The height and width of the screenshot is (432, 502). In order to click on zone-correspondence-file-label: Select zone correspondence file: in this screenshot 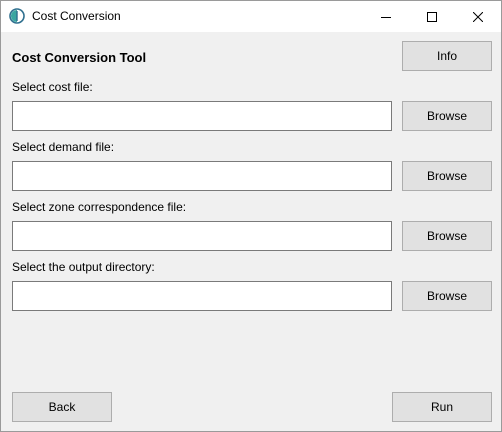, I will do `click(99, 207)`.